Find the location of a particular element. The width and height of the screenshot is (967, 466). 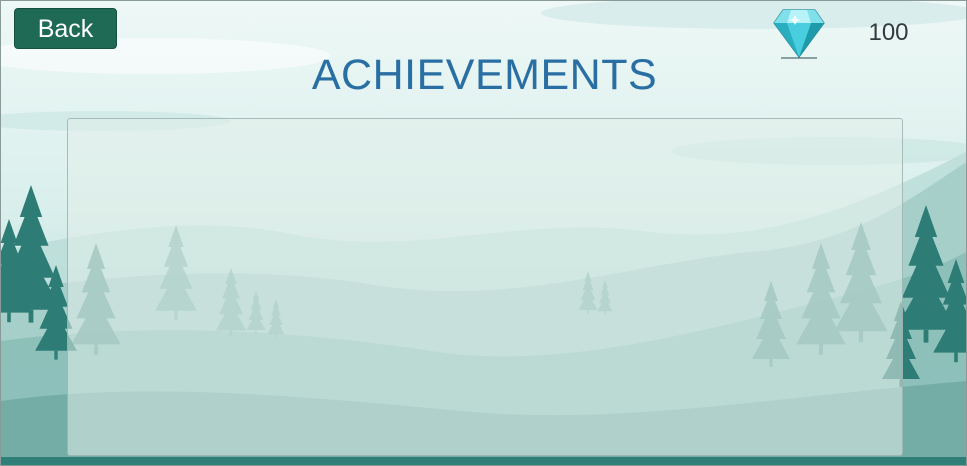

gem-count: 100 is located at coordinates (888, 32).